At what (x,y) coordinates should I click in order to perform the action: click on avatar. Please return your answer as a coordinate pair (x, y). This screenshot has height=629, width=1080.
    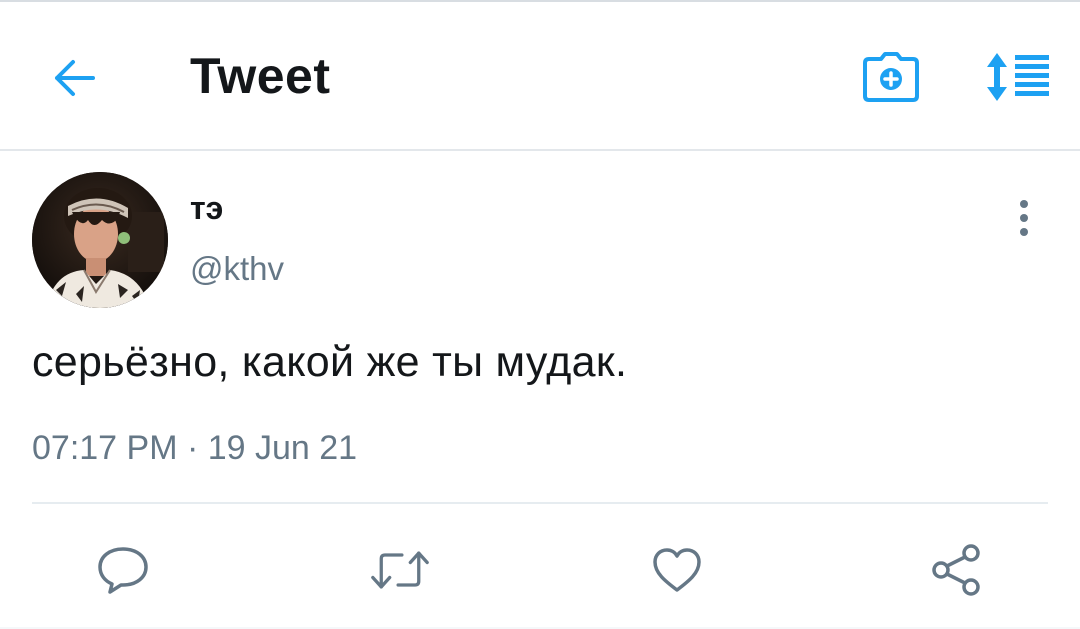
    Looking at the image, I should click on (100, 240).